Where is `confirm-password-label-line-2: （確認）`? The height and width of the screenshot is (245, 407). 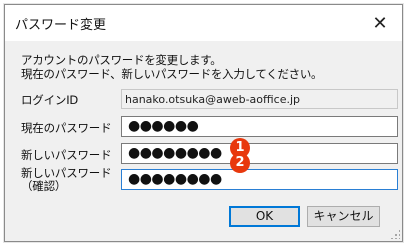 confirm-password-label-line-2: （確認） is located at coordinates (44, 186).